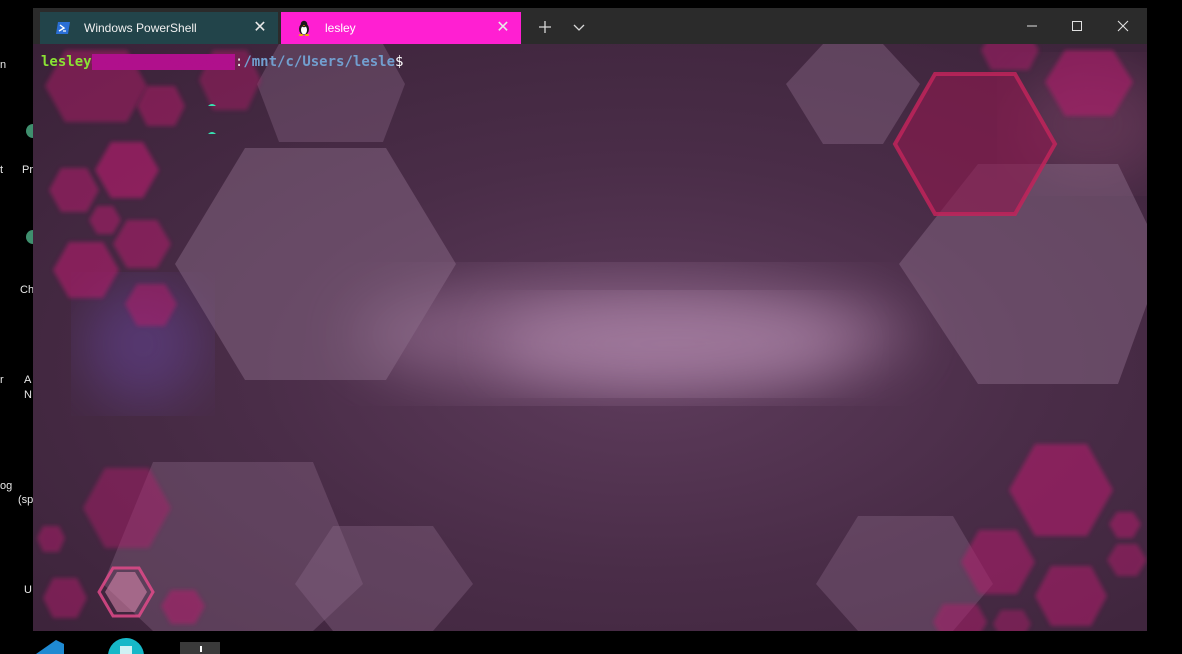 This screenshot has width=1182, height=654. I want to click on tab-dropdown-button, so click(579, 27).